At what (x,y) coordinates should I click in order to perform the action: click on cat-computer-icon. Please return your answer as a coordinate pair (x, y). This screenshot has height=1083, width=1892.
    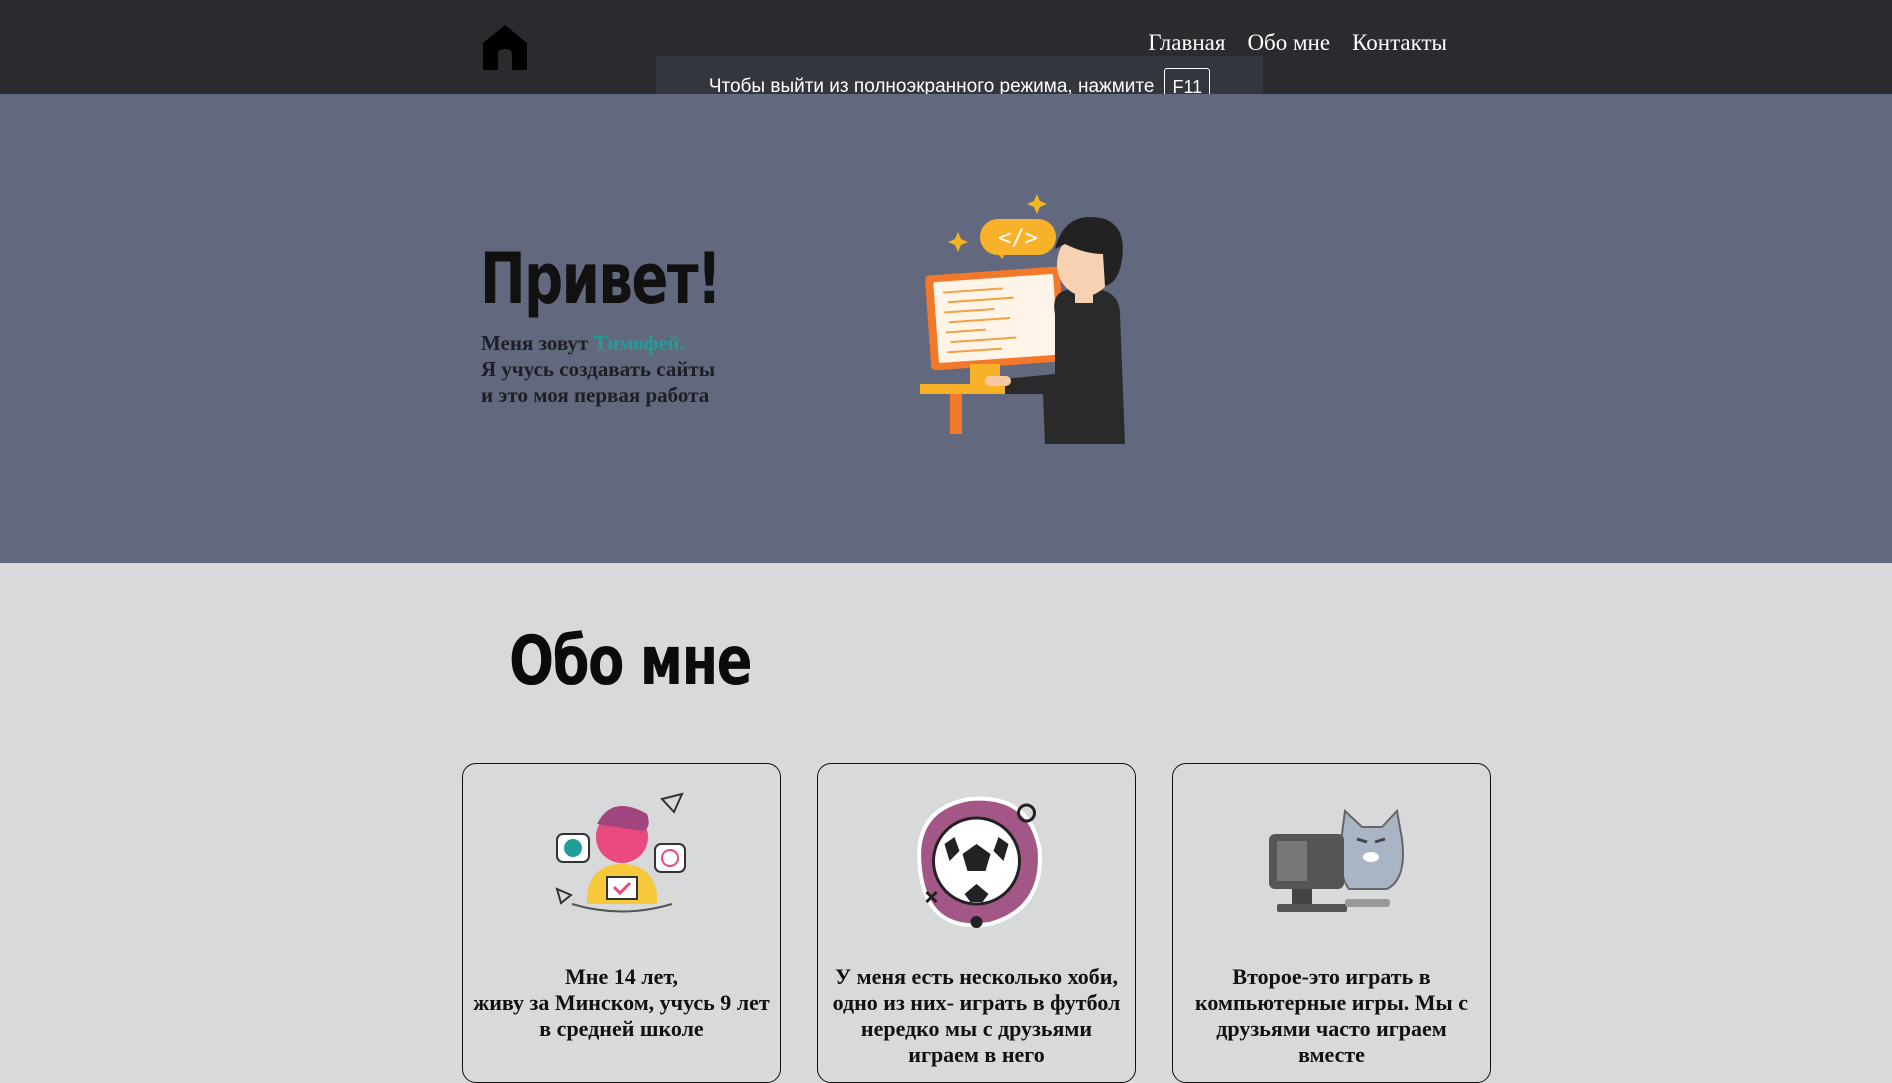
    Looking at the image, I should click on (1336, 860).